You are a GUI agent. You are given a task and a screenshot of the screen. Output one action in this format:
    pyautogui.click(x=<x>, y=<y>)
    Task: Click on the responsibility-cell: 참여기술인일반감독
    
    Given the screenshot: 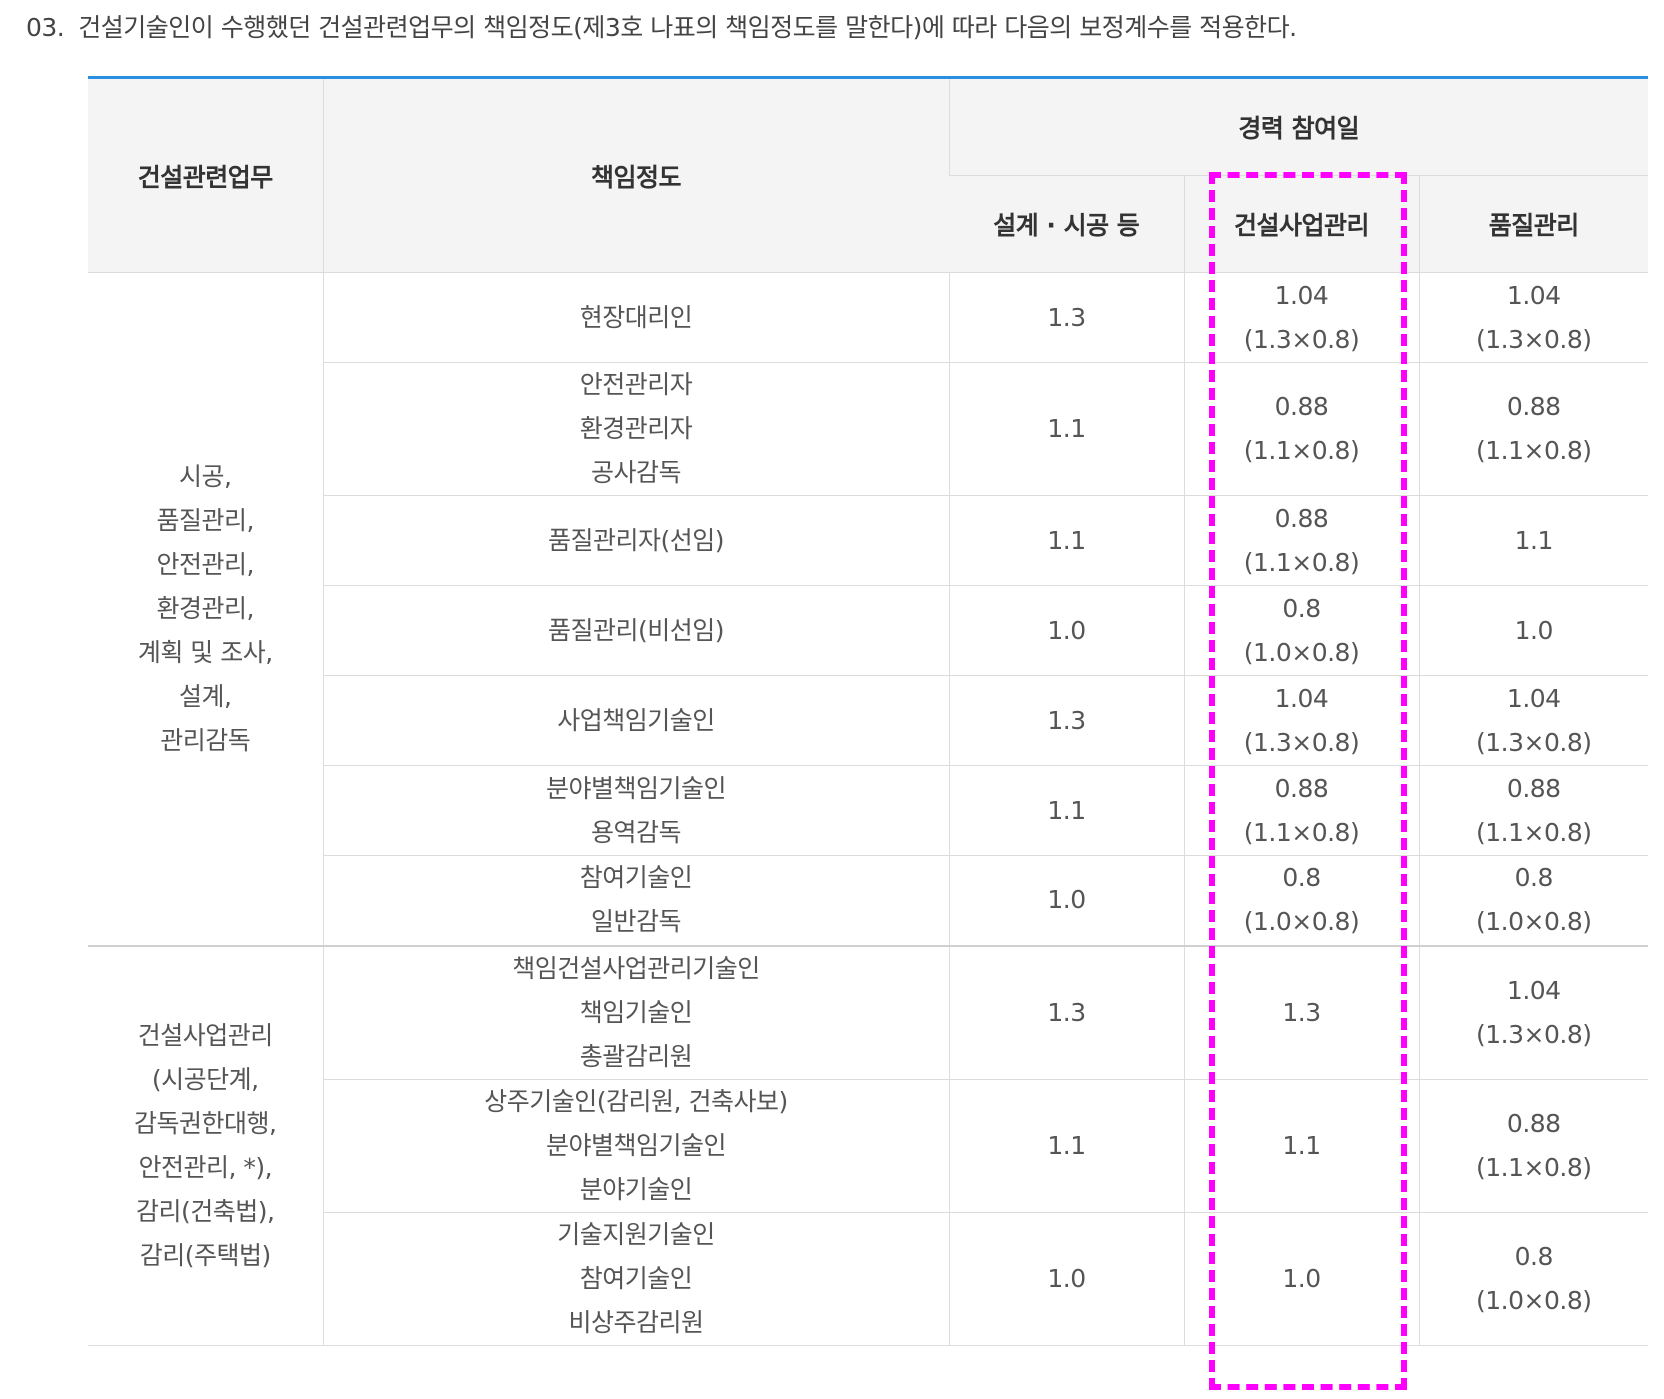 What is the action you would take?
    pyautogui.click(x=635, y=900)
    